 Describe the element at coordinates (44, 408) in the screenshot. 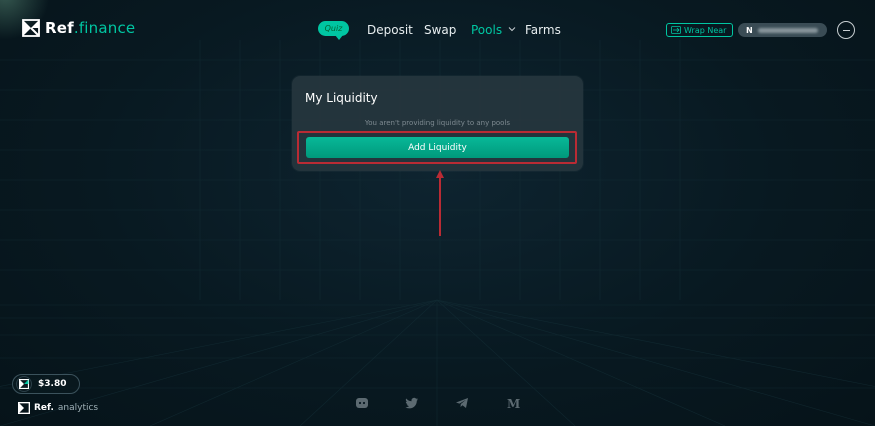

I see `analytics-text-main: Ref.` at that location.